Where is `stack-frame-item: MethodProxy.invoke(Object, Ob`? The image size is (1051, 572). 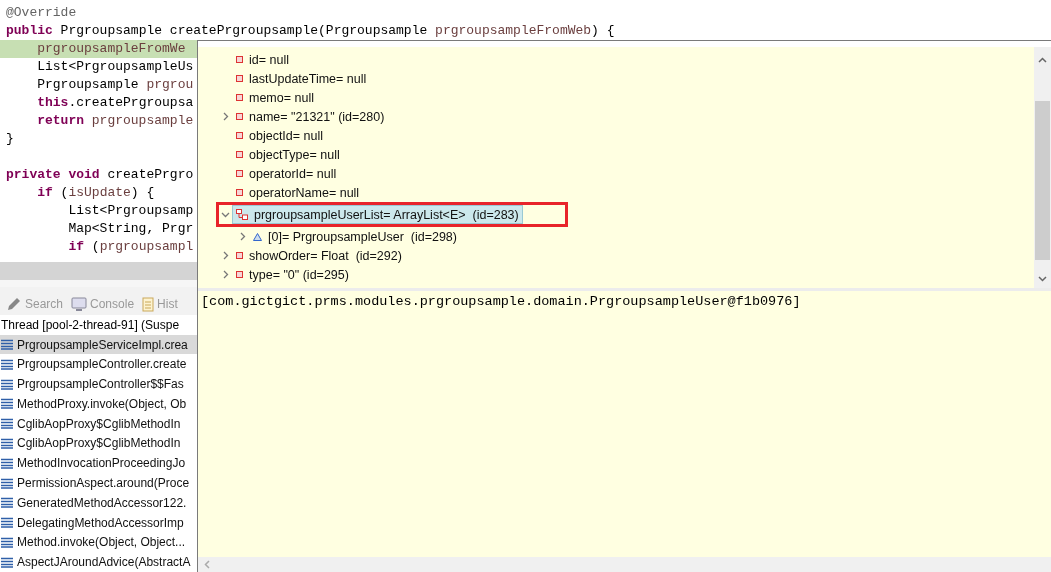
stack-frame-item: MethodProxy.invoke(Object, Ob is located at coordinates (98, 404).